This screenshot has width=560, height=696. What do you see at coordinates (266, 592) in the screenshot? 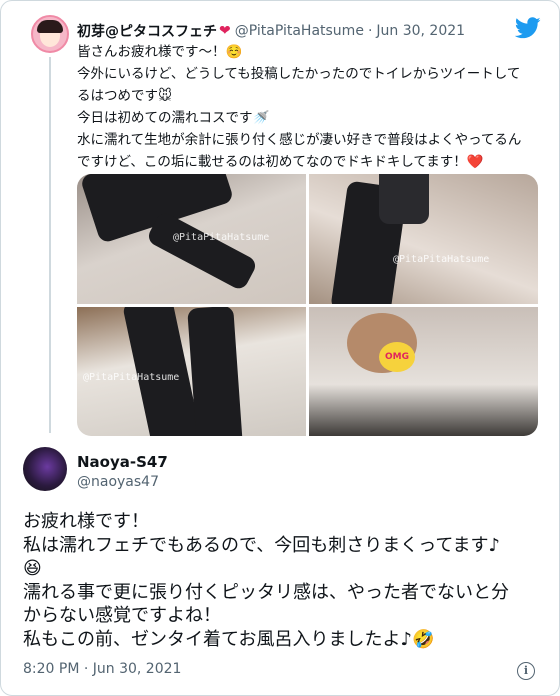
I see `reply-text-line: 濡れる事で更に張り付くピッタリ感は、やった者でないと分` at bounding box center [266, 592].